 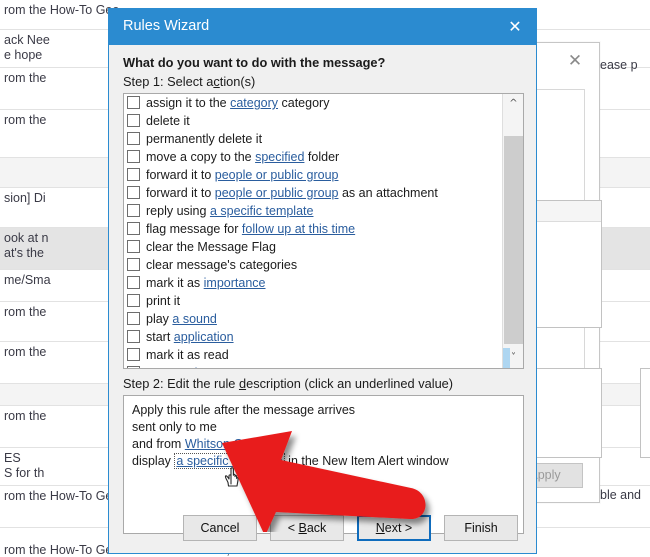 What do you see at coordinates (513, 104) in the screenshot?
I see `scroll-up-icon: ^` at bounding box center [513, 104].